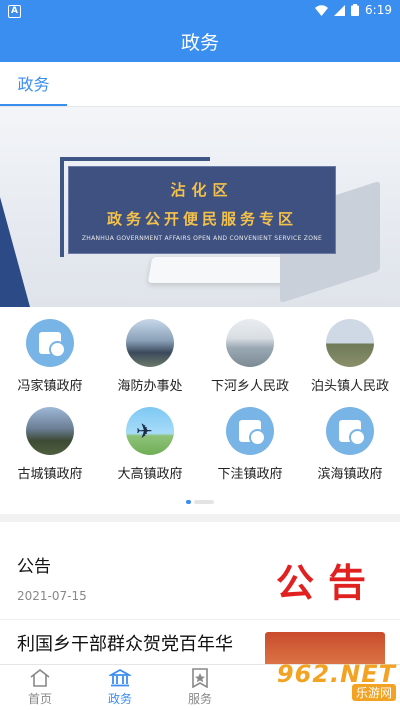 This screenshot has width=400, height=710. I want to click on nav-service: 服务, so click(200, 687).